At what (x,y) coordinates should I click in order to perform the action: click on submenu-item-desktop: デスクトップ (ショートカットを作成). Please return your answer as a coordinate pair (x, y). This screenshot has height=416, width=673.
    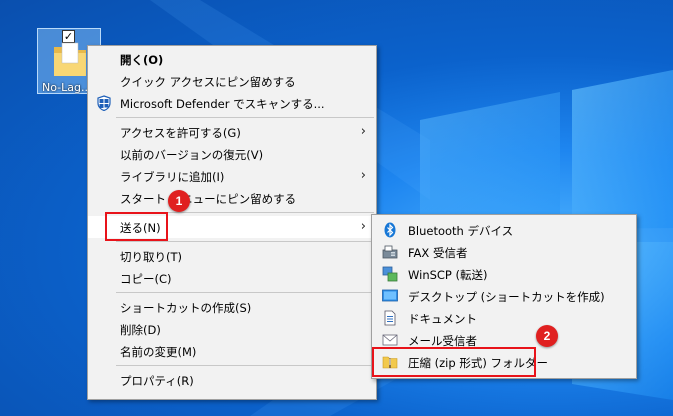
    Looking at the image, I should click on (504, 296).